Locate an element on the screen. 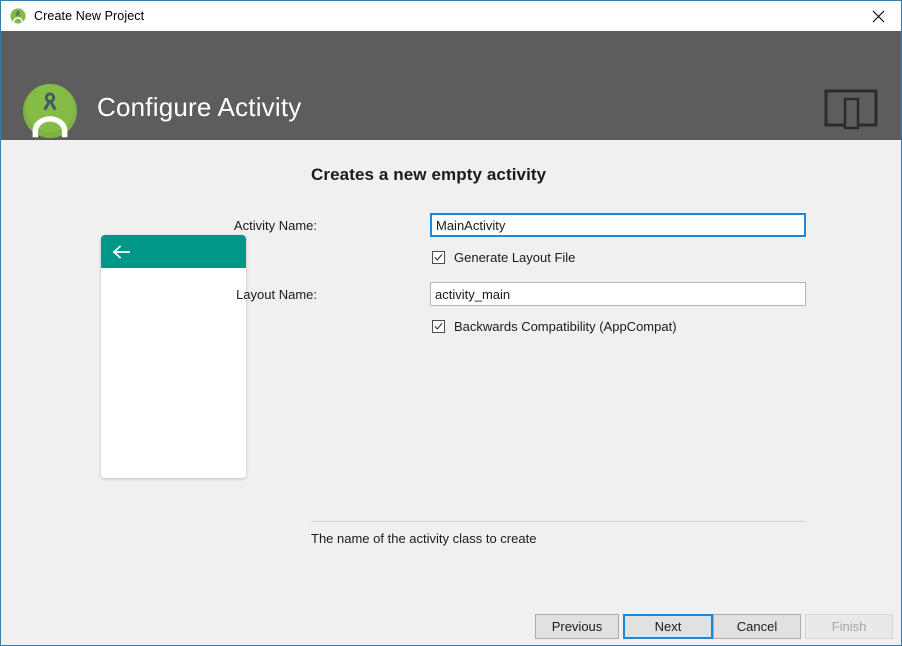  finish-button: Finish is located at coordinates (849, 626).